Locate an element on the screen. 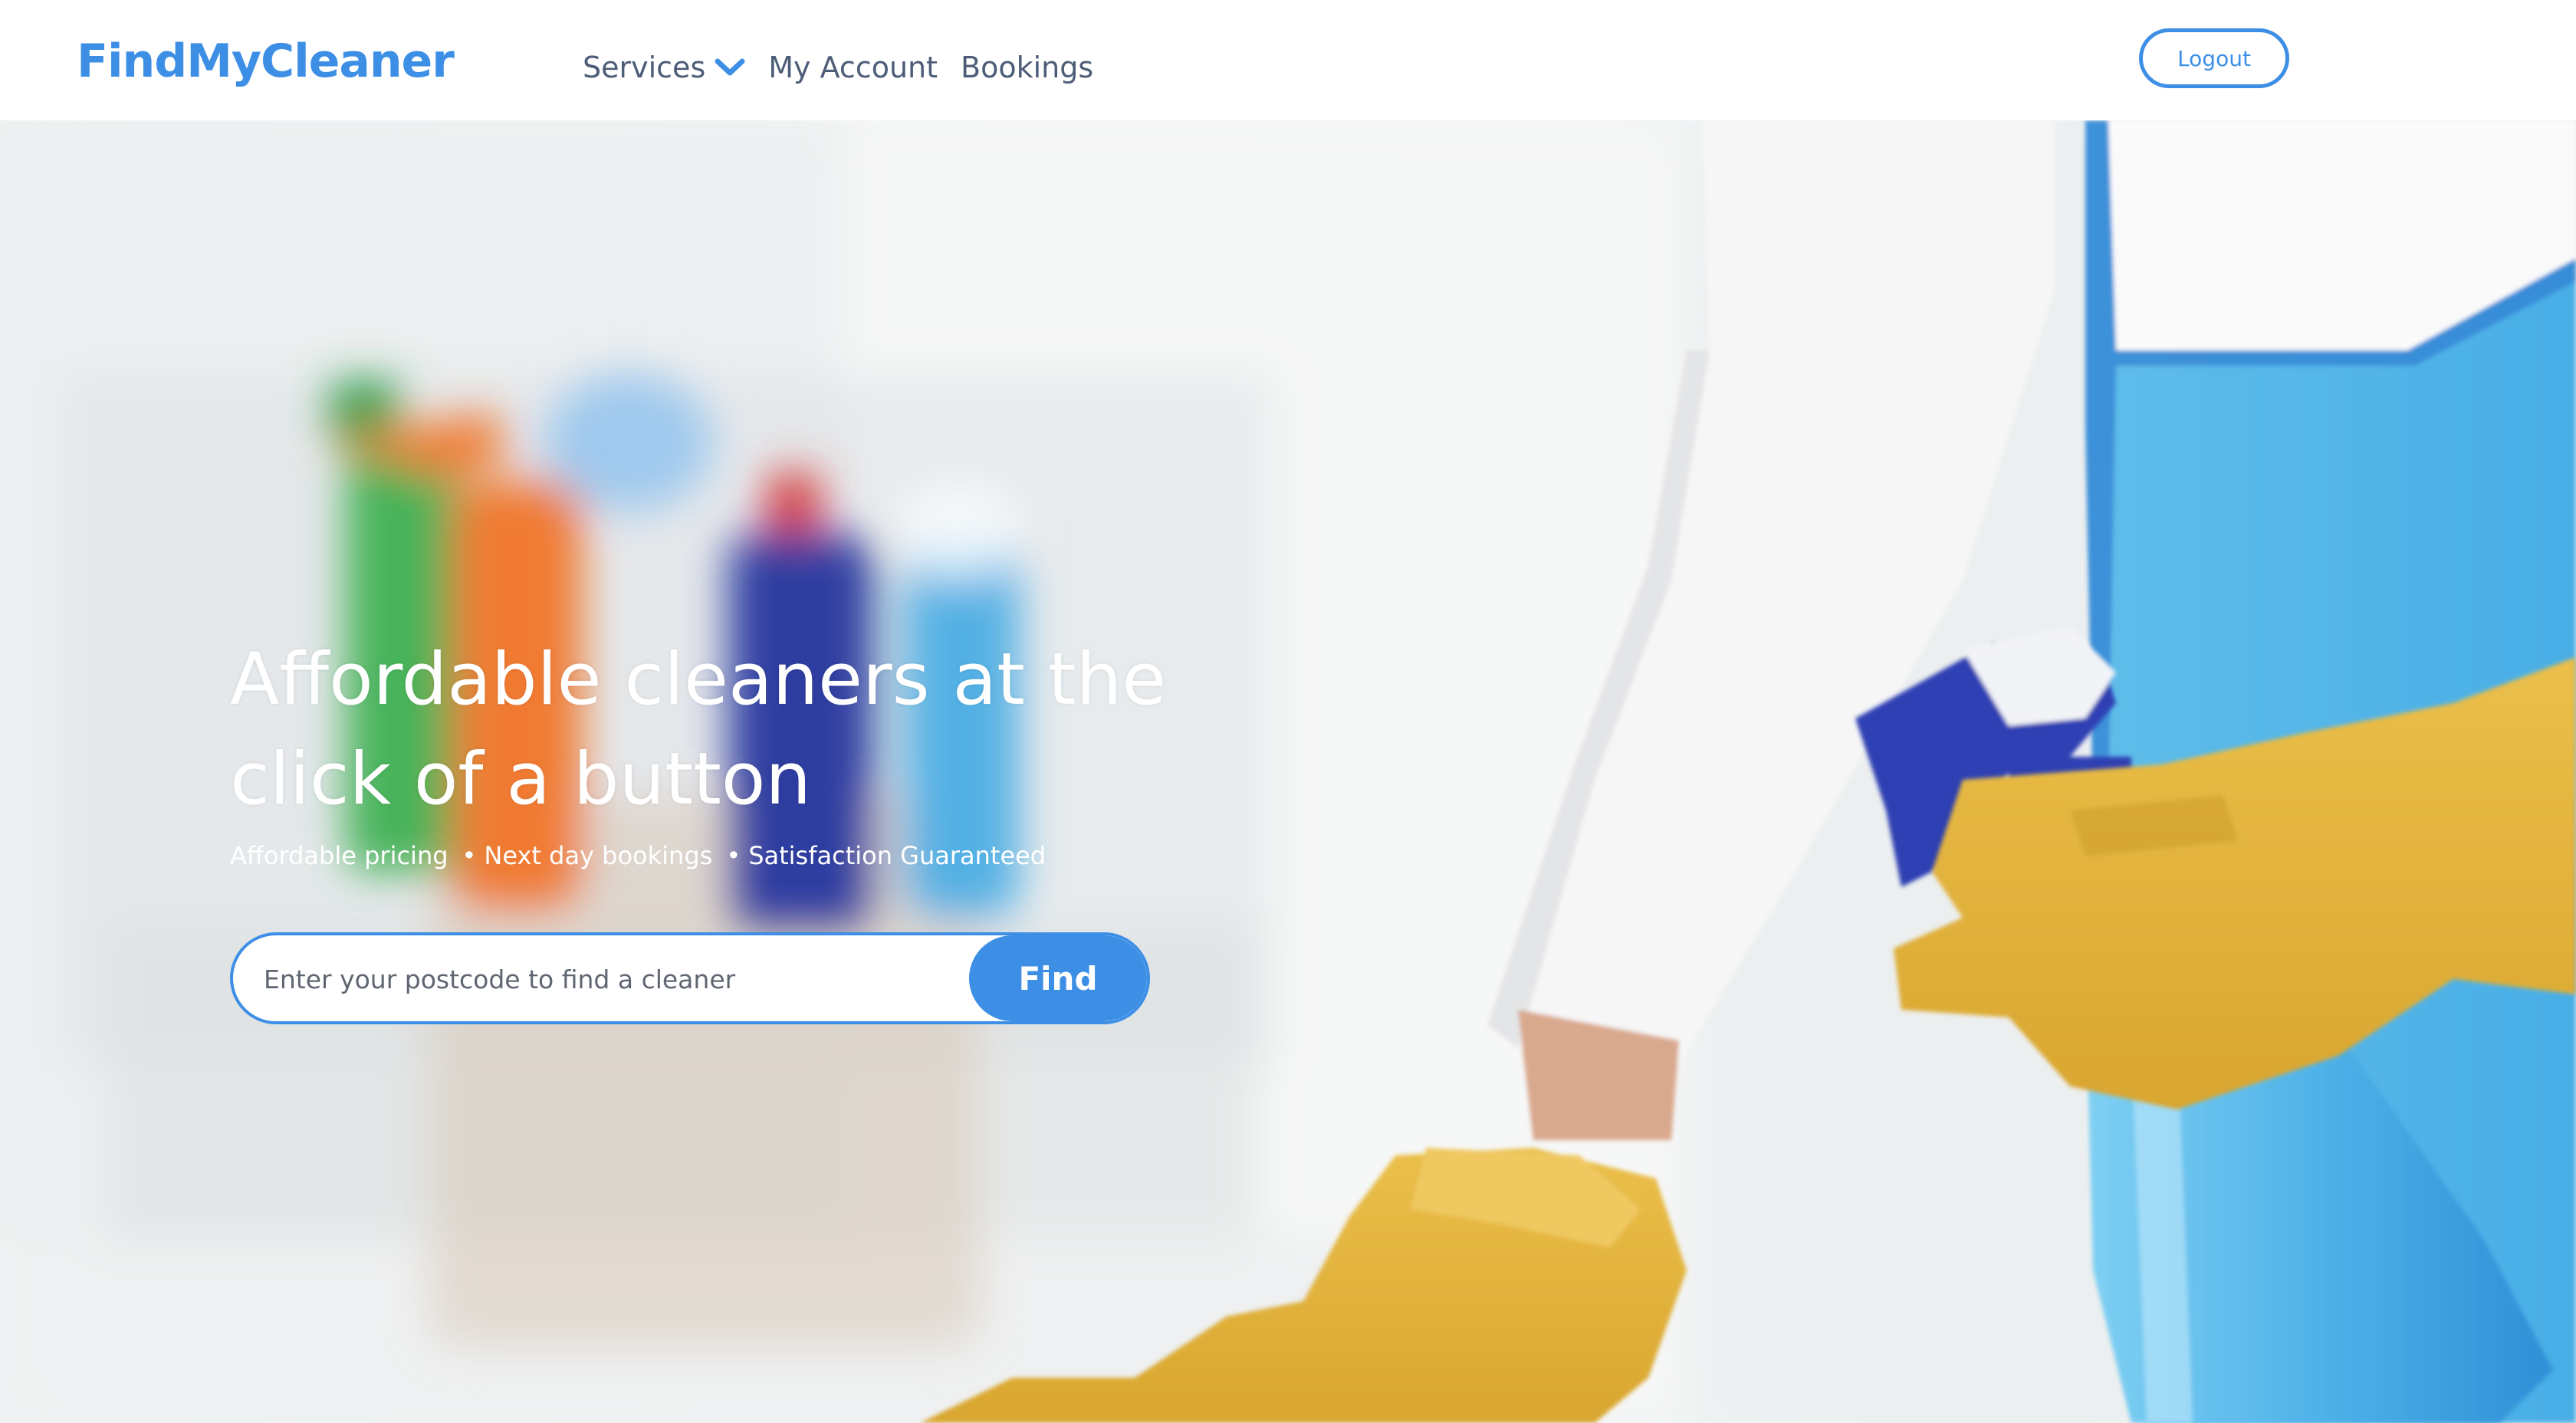 This screenshot has width=2576, height=1423. nav-item-my-account: My Account is located at coordinates (853, 67).